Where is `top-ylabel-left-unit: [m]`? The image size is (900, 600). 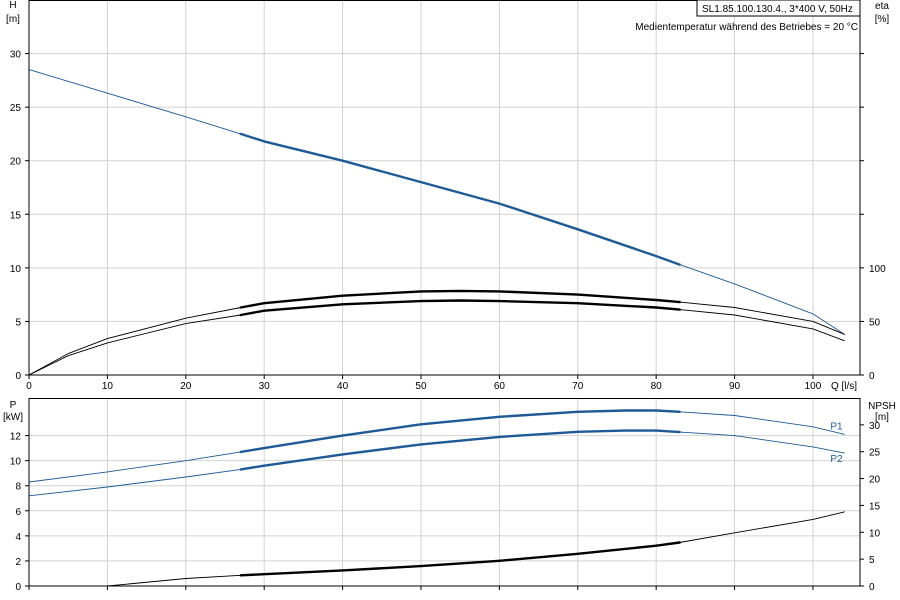 top-ylabel-left-unit: [m] is located at coordinates (13, 19).